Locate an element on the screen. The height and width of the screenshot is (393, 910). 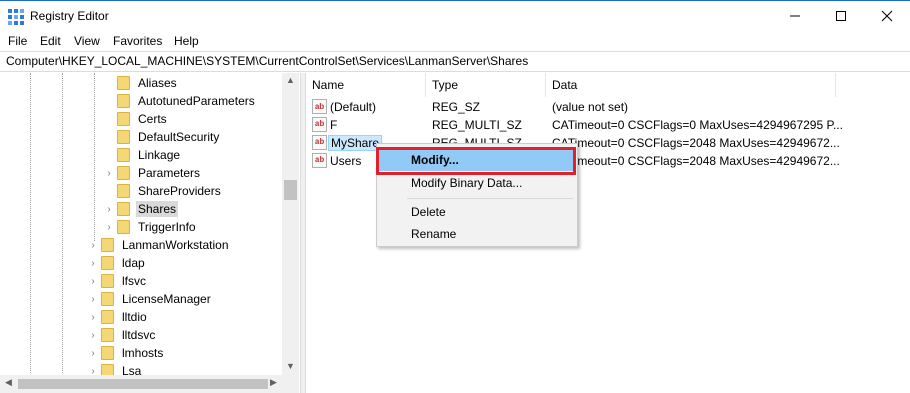
minimize-button is located at coordinates (795, 16).